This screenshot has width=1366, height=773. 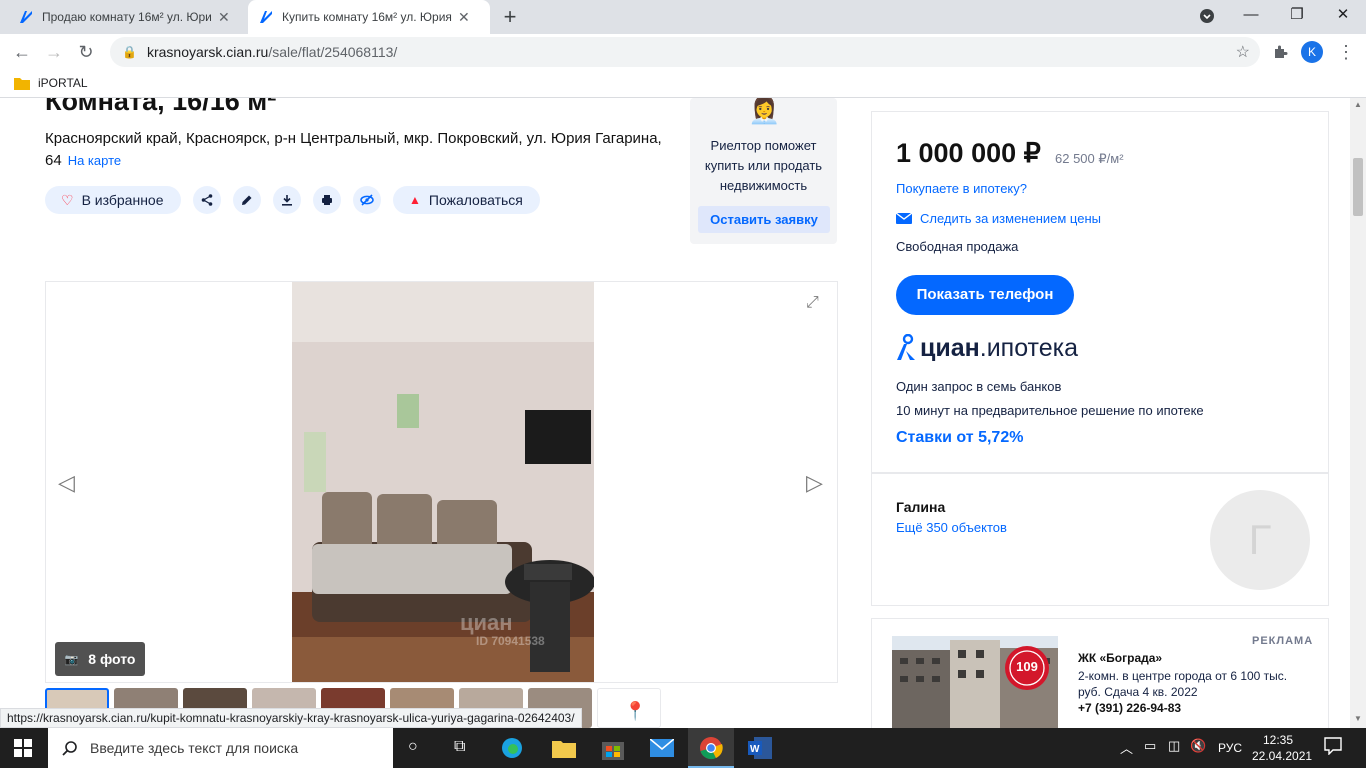 What do you see at coordinates (1282, 756) in the screenshot?
I see `clock-date: 22.04.2021` at bounding box center [1282, 756].